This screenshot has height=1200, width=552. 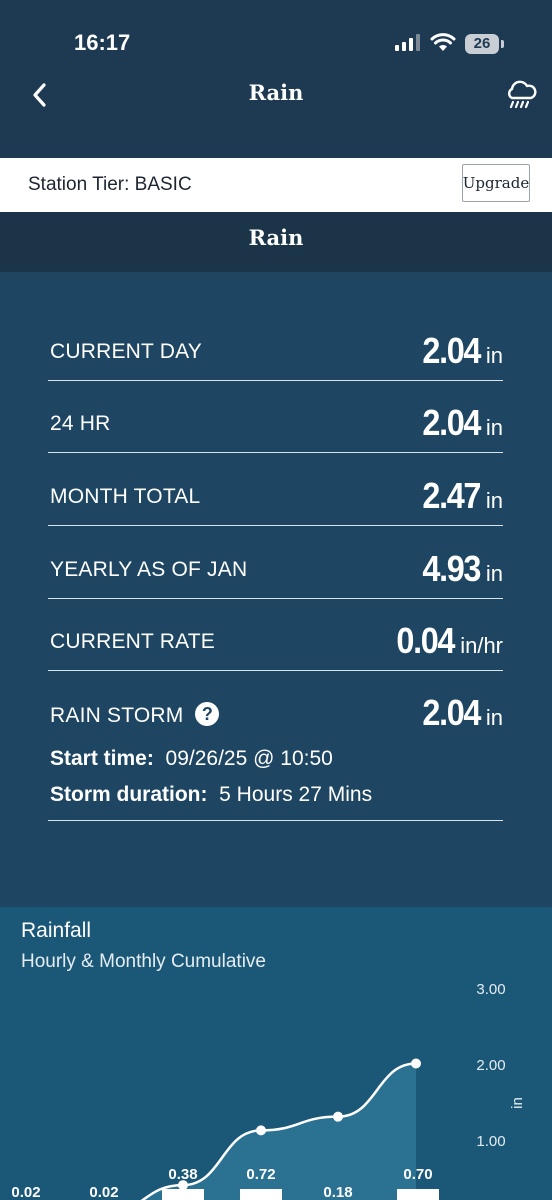 What do you see at coordinates (443, 42) in the screenshot?
I see `wifi-icon` at bounding box center [443, 42].